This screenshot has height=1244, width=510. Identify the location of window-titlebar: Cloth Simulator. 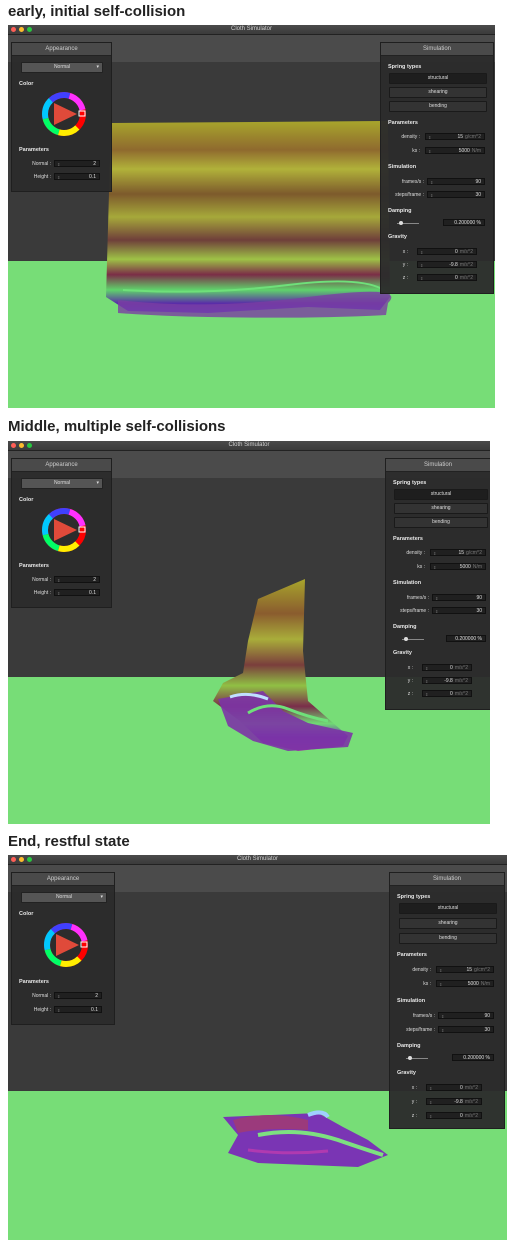
(249, 446).